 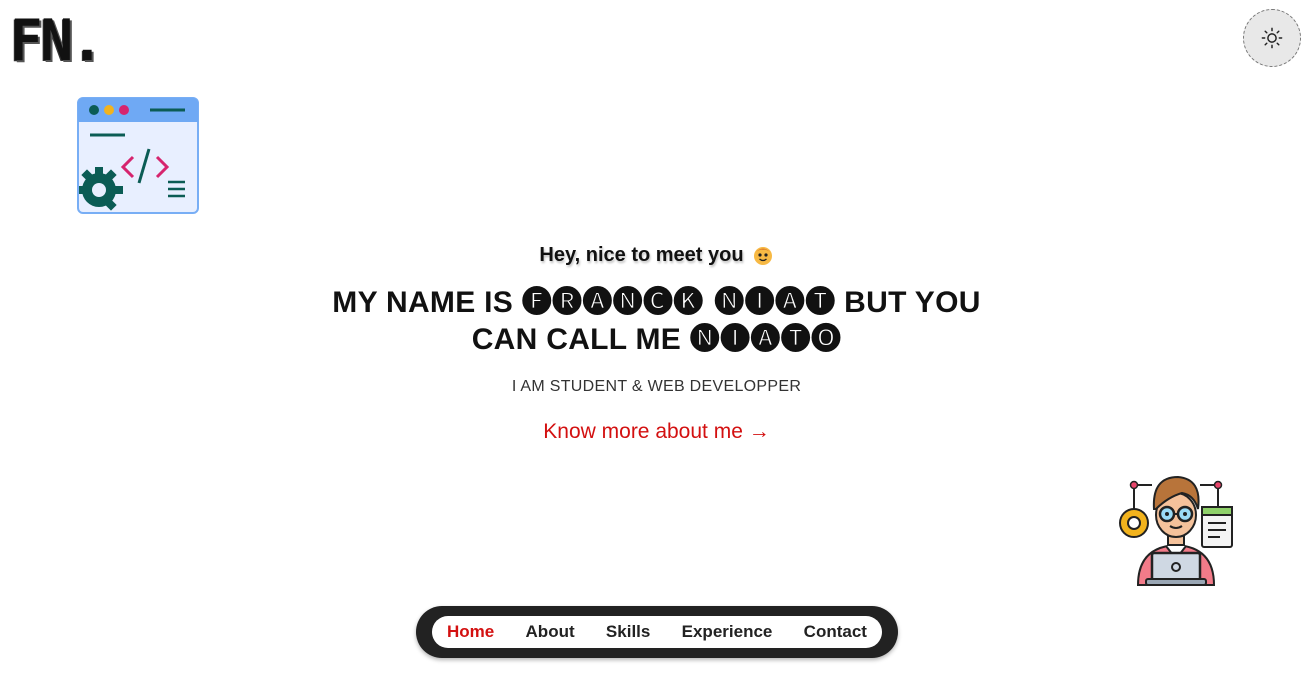 I want to click on greeting-text: Hey, nice to meet you, so click(x=641, y=254).